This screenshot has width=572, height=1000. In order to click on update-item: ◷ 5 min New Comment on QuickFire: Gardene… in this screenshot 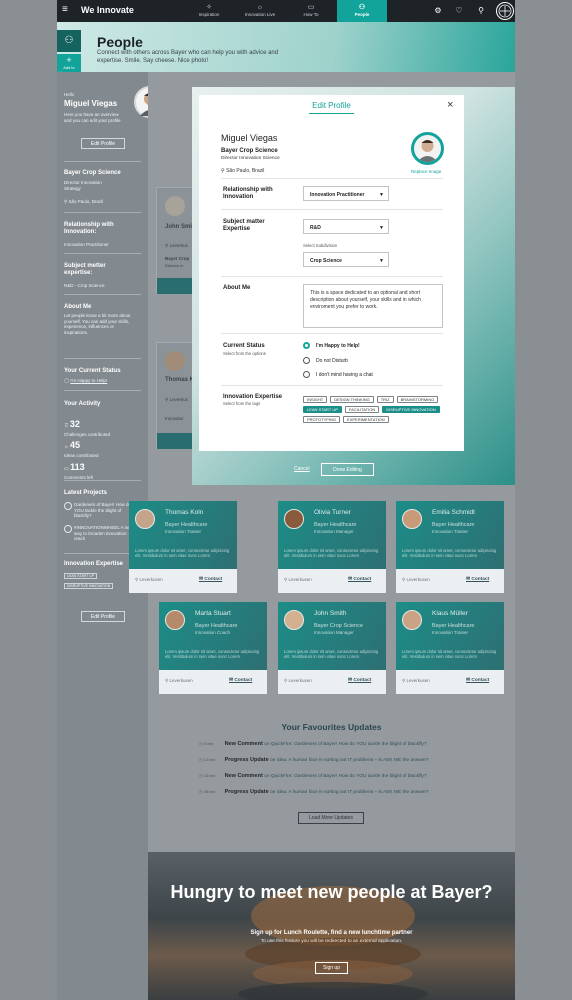, I will do `click(313, 744)`.